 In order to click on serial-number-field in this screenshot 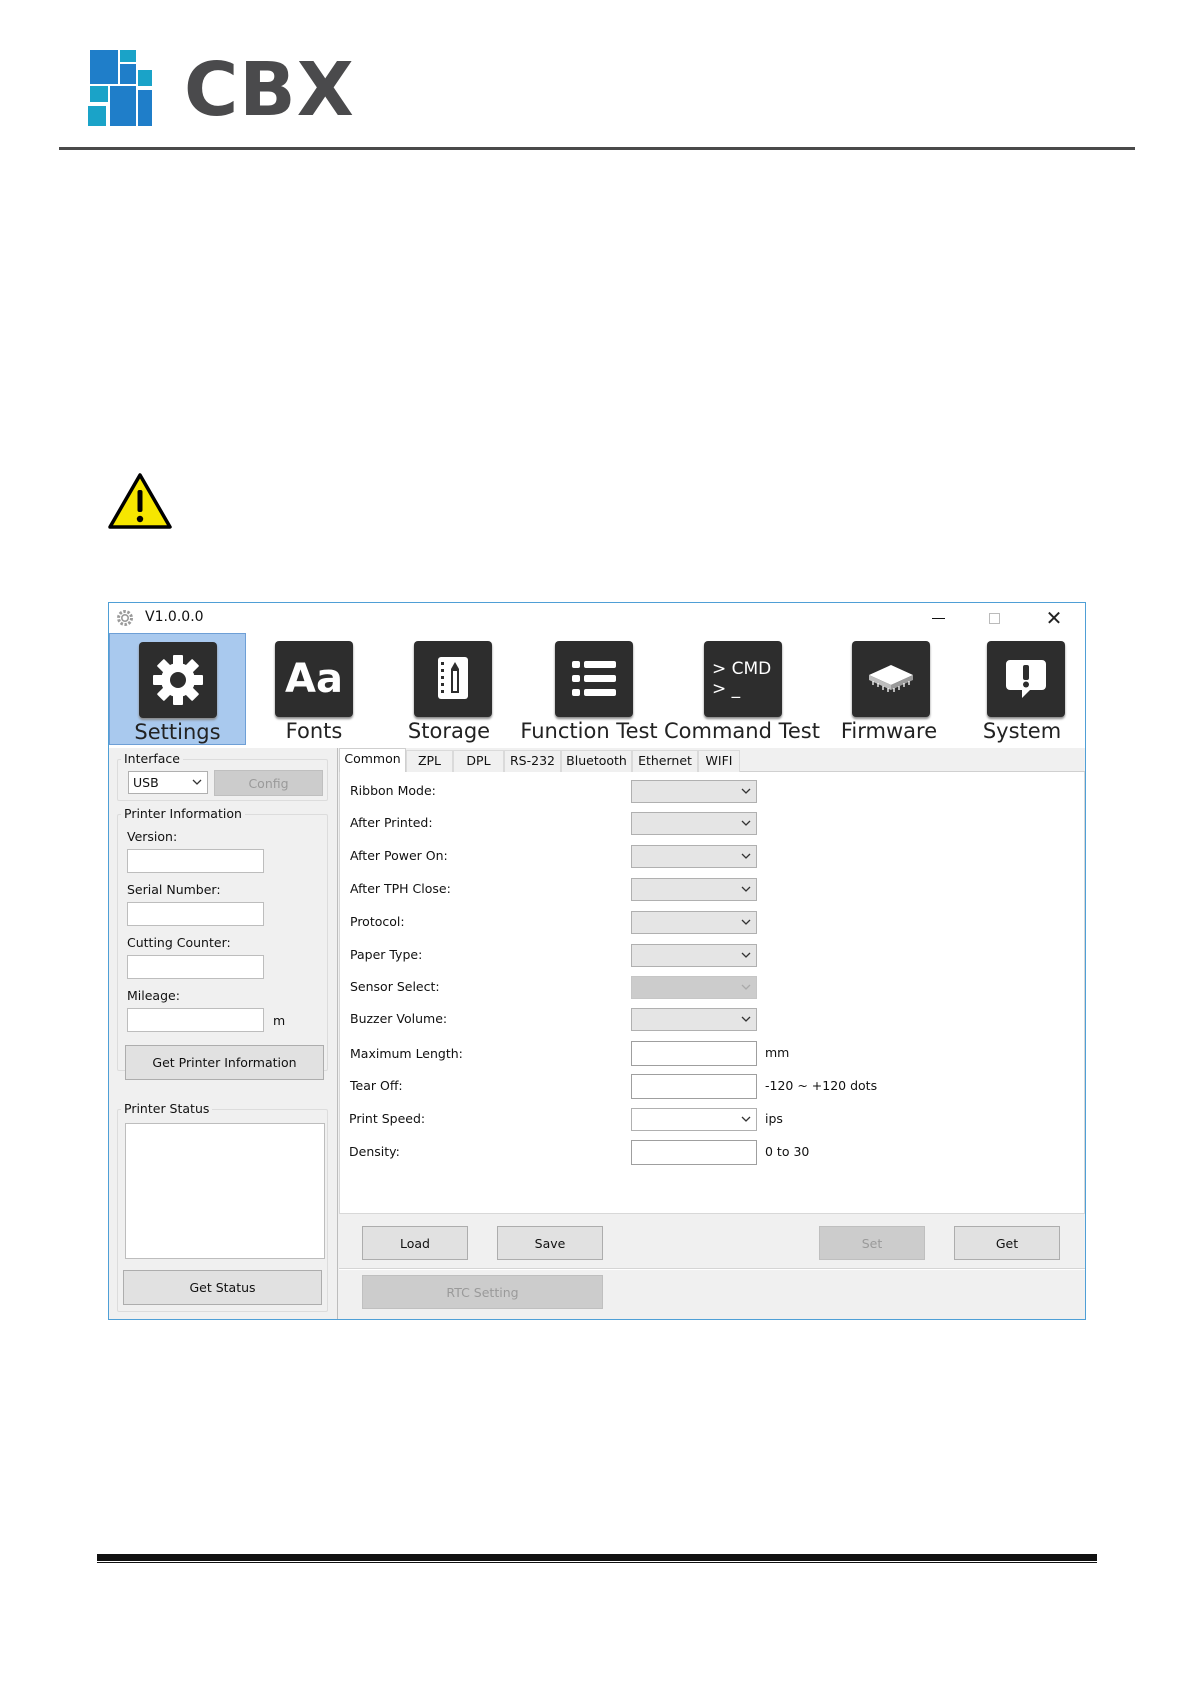, I will do `click(195, 914)`.